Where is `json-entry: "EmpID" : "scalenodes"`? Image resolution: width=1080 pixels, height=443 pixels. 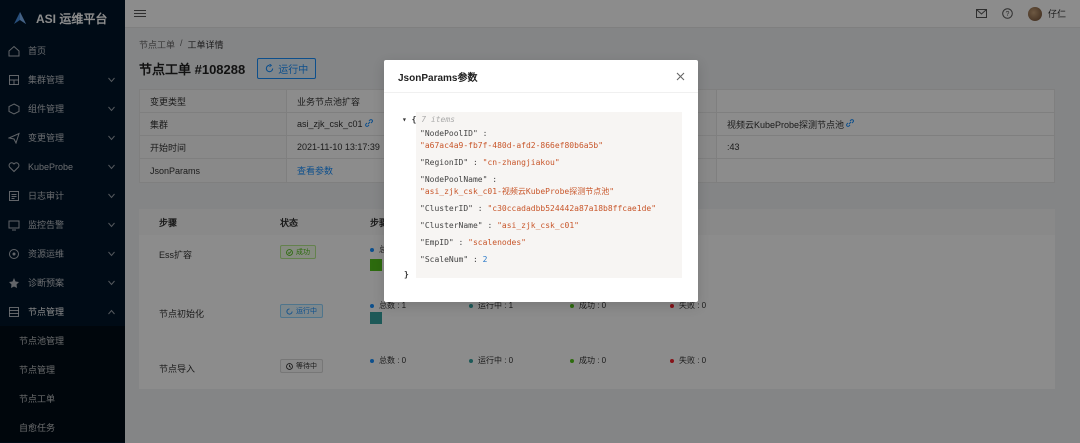
json-entry: "EmpID" : "scalenodes" is located at coordinates (473, 243).